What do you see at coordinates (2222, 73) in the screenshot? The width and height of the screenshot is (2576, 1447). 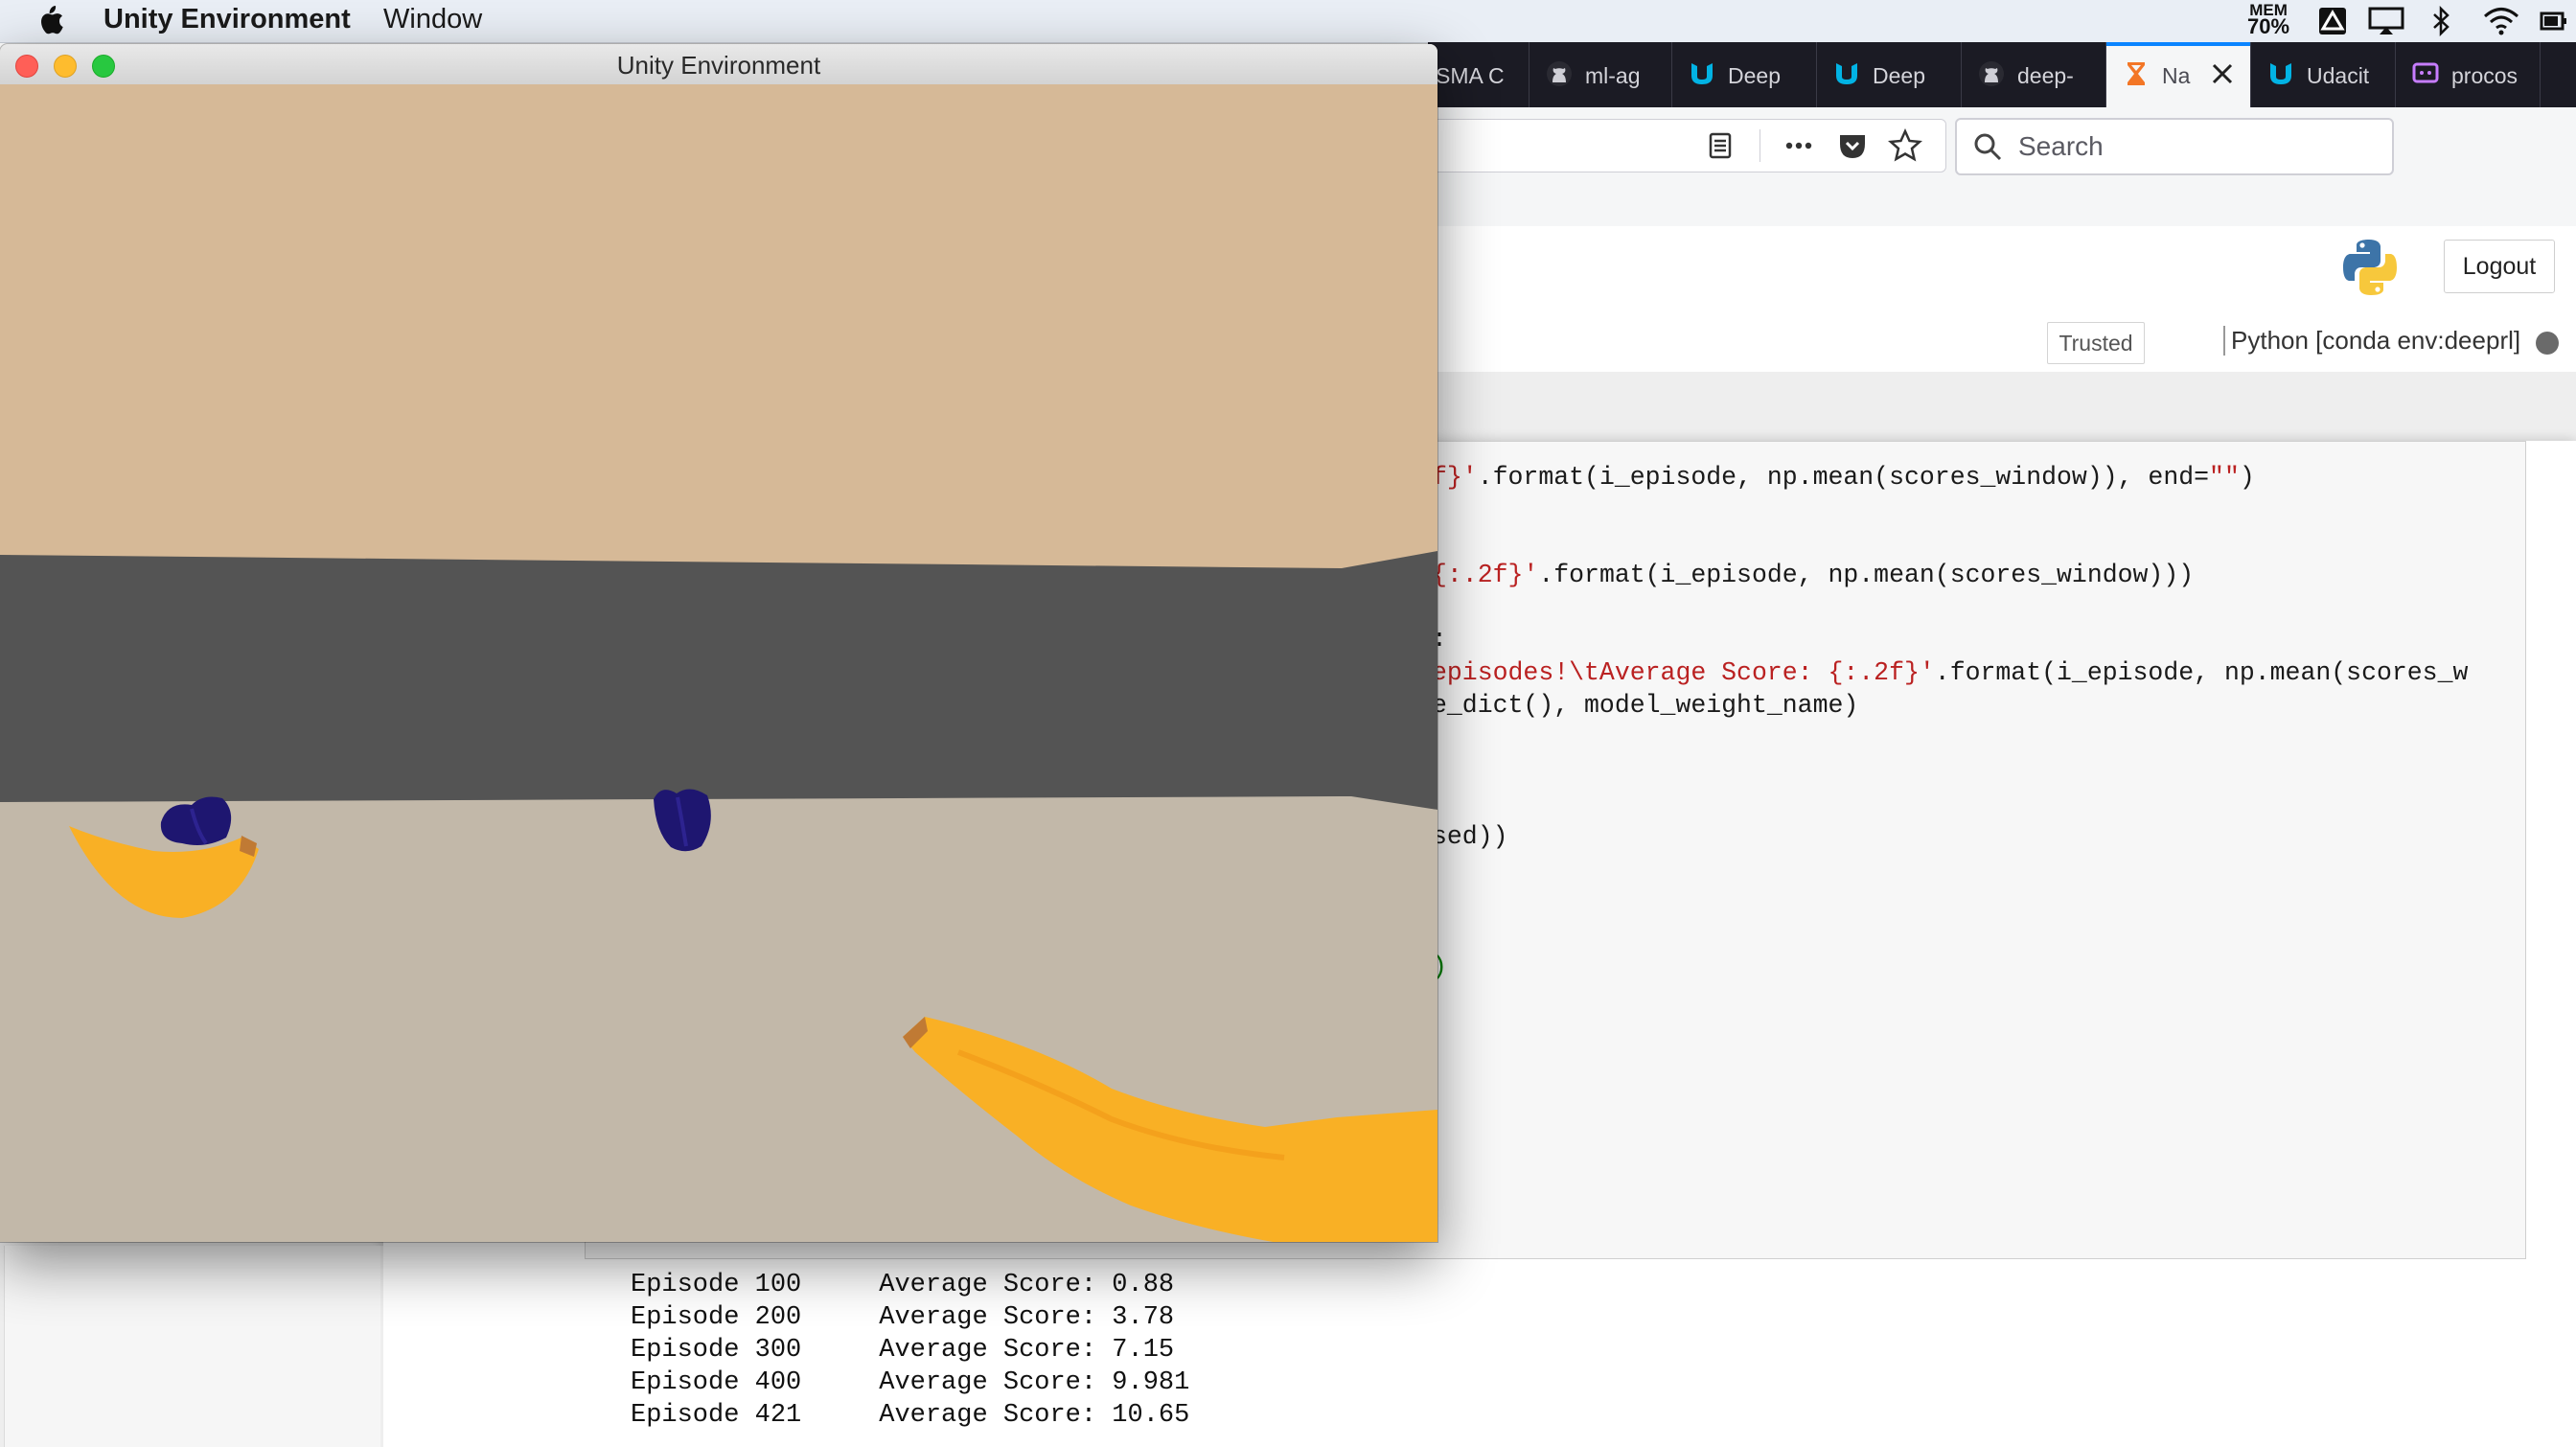 I see `close-tab-icon` at bounding box center [2222, 73].